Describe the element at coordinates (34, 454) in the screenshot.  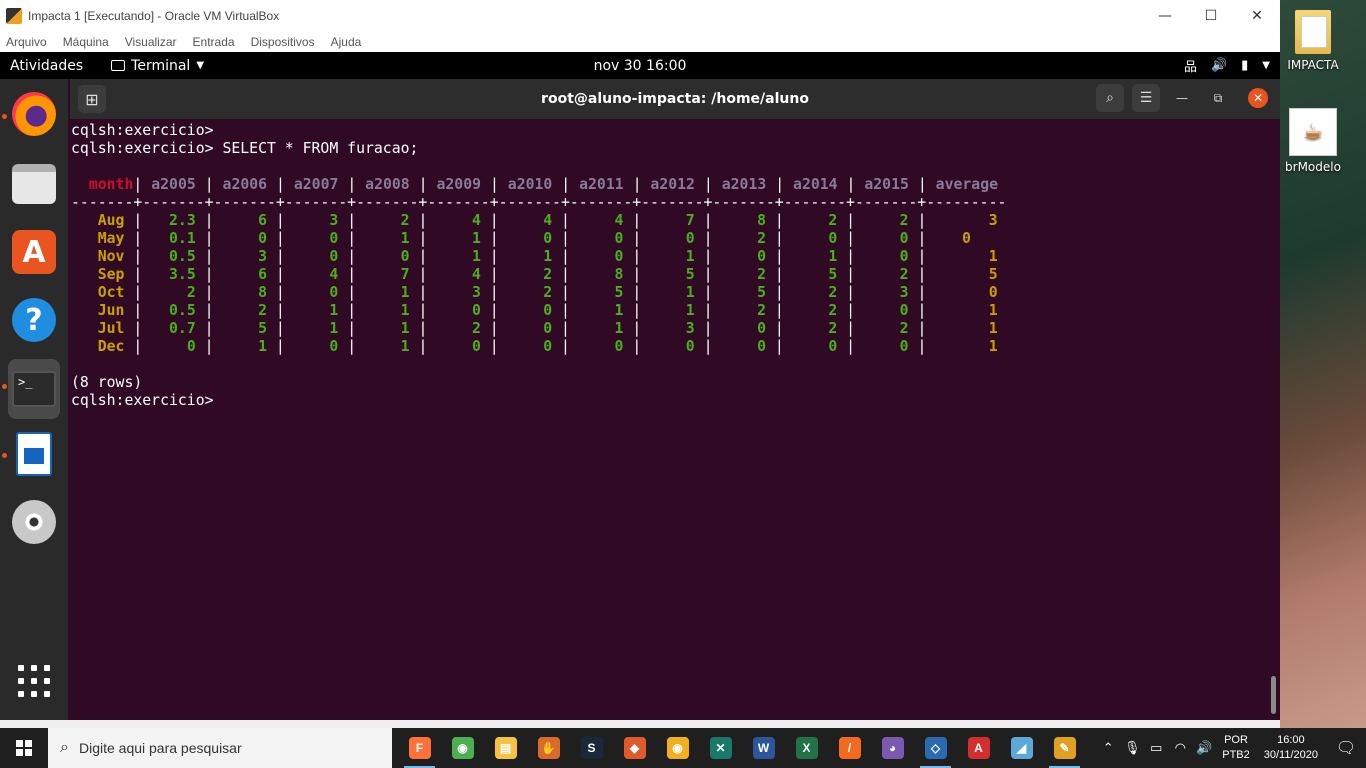
I see `dock-writer` at that location.